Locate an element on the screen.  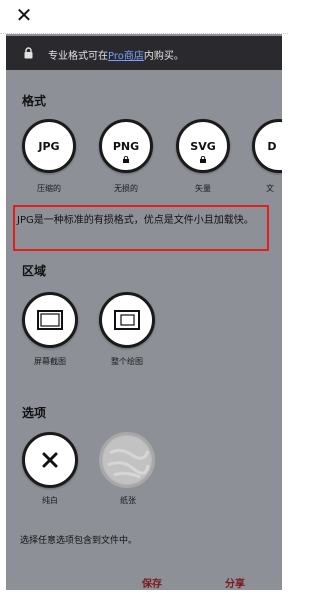
paper-texture-icon is located at coordinates (127, 460).